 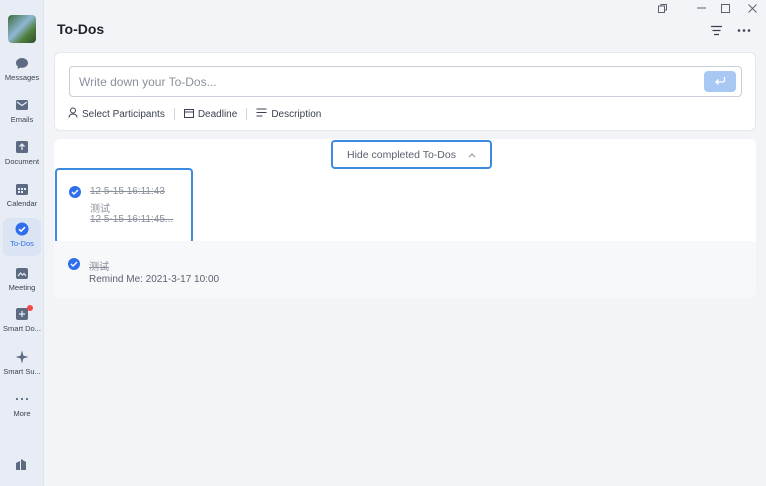 I want to click on filter-icon, so click(x=716, y=31).